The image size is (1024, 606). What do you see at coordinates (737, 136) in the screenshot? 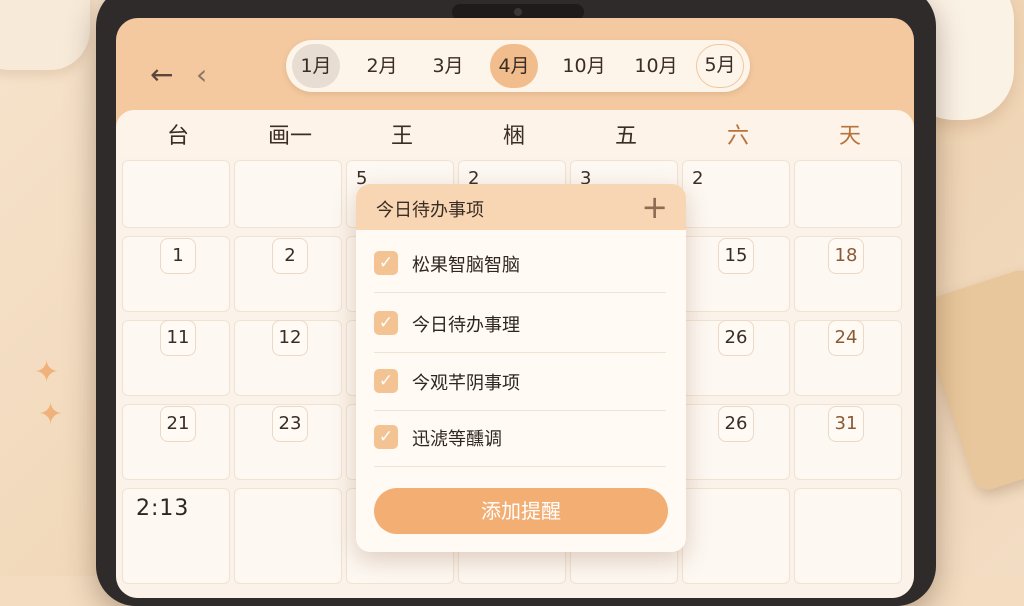
I see `weekday-label: 六` at bounding box center [737, 136].